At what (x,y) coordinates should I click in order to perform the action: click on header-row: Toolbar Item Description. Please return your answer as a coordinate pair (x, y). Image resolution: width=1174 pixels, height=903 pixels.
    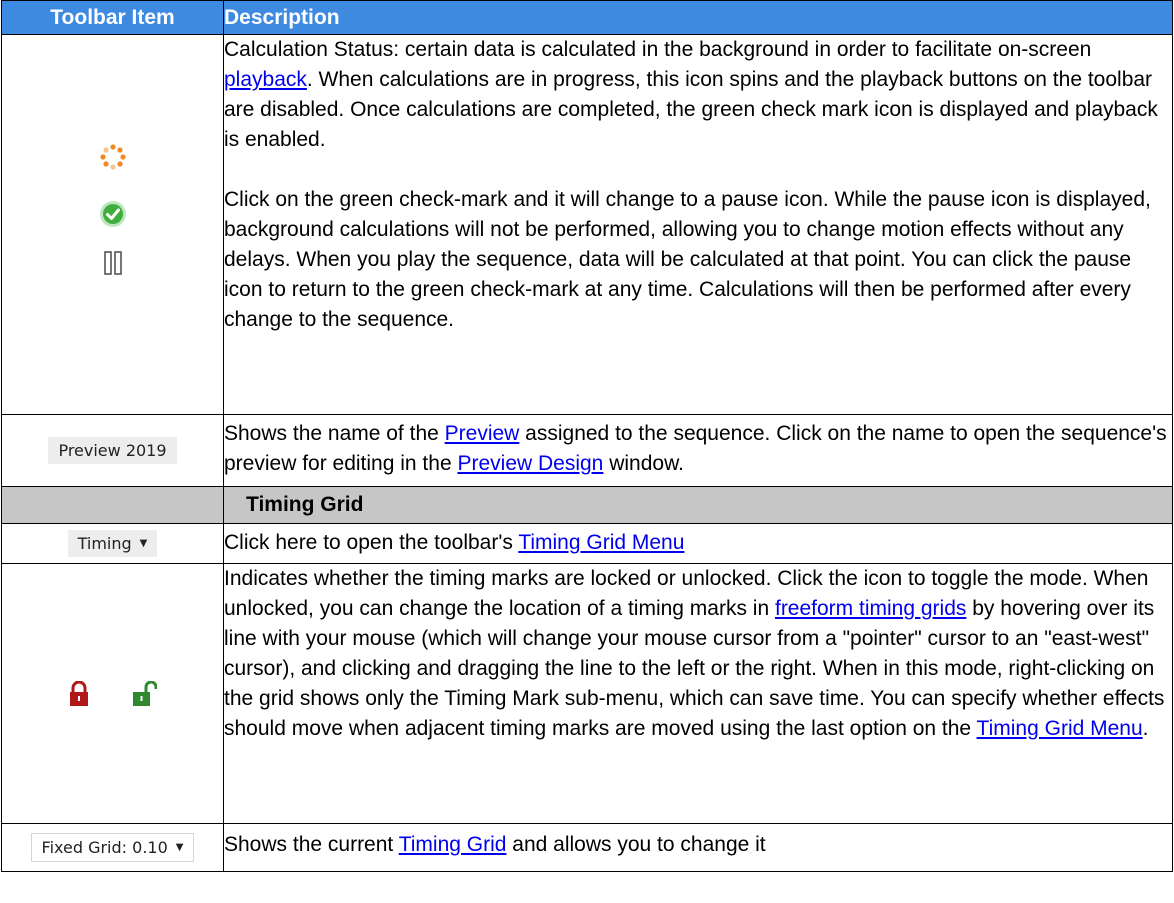
    Looking at the image, I should click on (587, 17).